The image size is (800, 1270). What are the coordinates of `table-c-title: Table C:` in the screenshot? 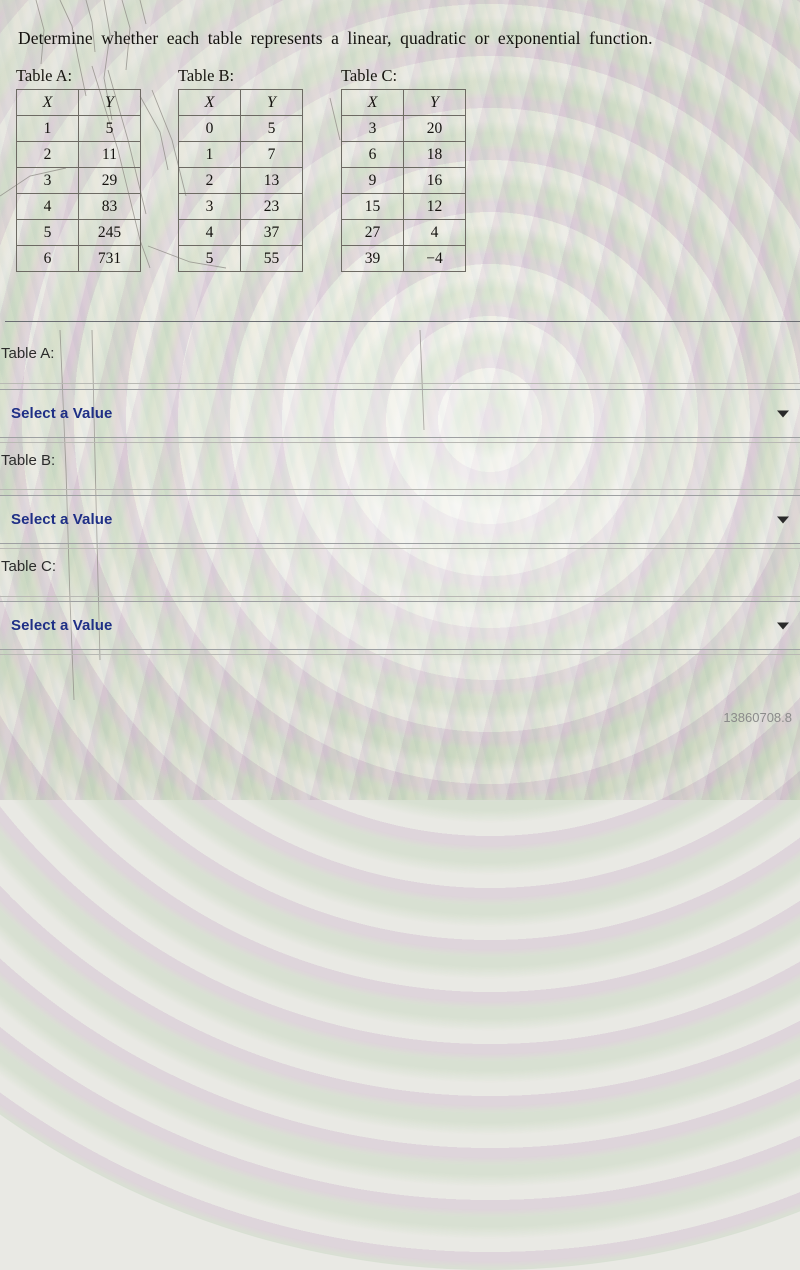 It's located at (369, 75).